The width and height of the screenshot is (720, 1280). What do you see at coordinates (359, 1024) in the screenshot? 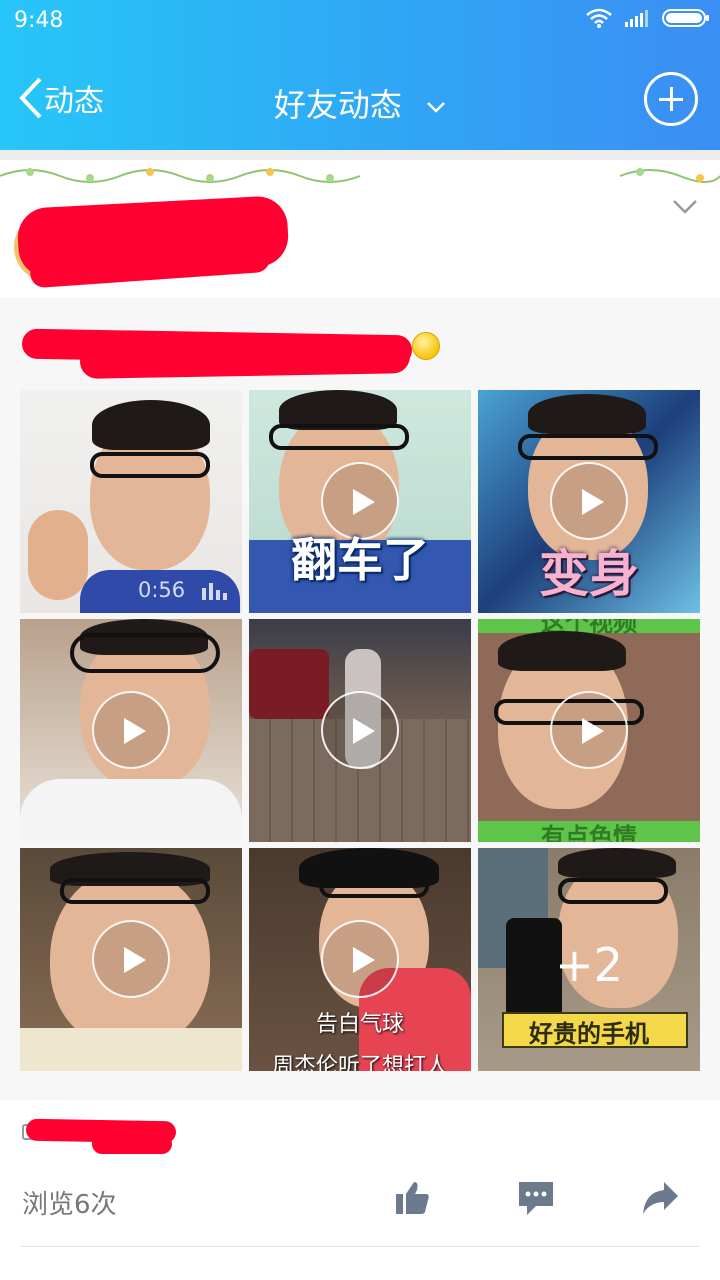
I see `video-caption: 告白气球` at bounding box center [359, 1024].